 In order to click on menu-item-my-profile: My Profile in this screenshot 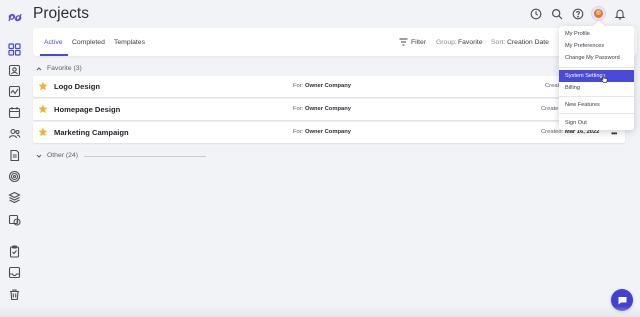, I will do `click(596, 34)`.